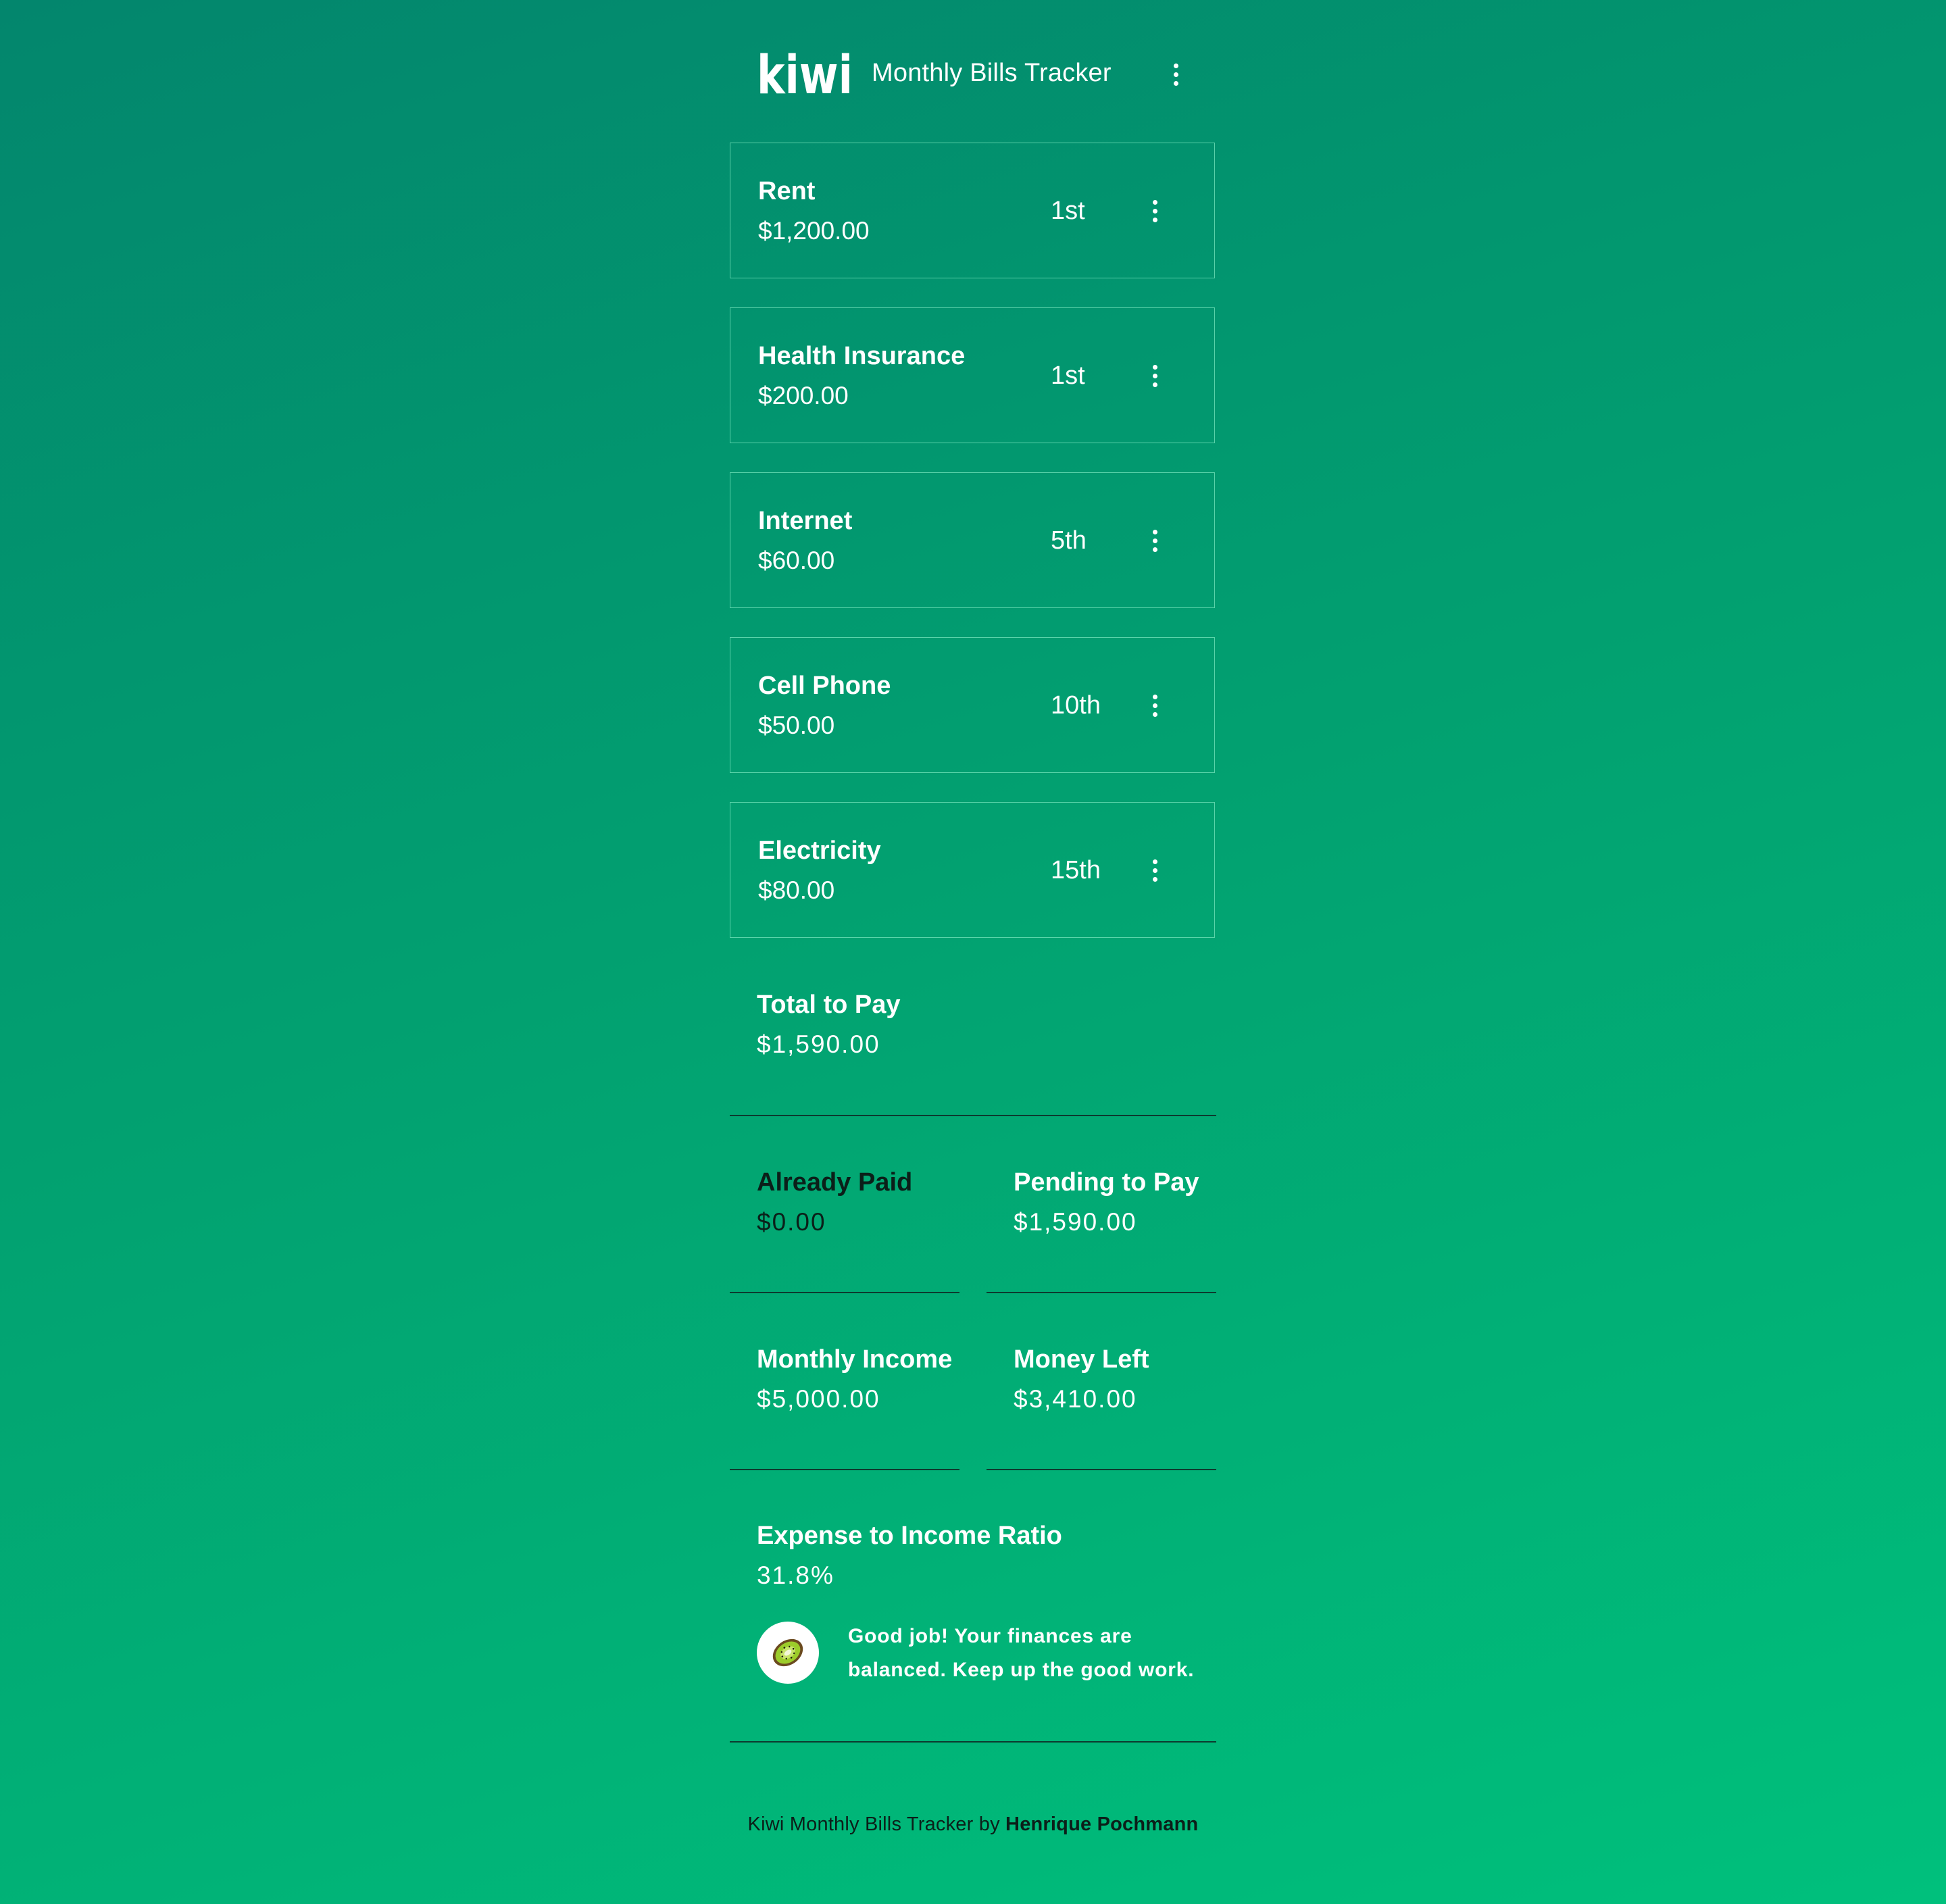 This screenshot has width=1946, height=1904. Describe the element at coordinates (910, 1536) in the screenshot. I see `ratio-label: Expense to Income Ratio` at that location.